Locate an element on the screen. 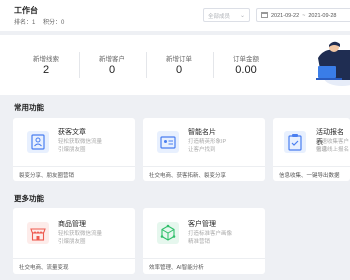  shop-icon is located at coordinates (38, 233).